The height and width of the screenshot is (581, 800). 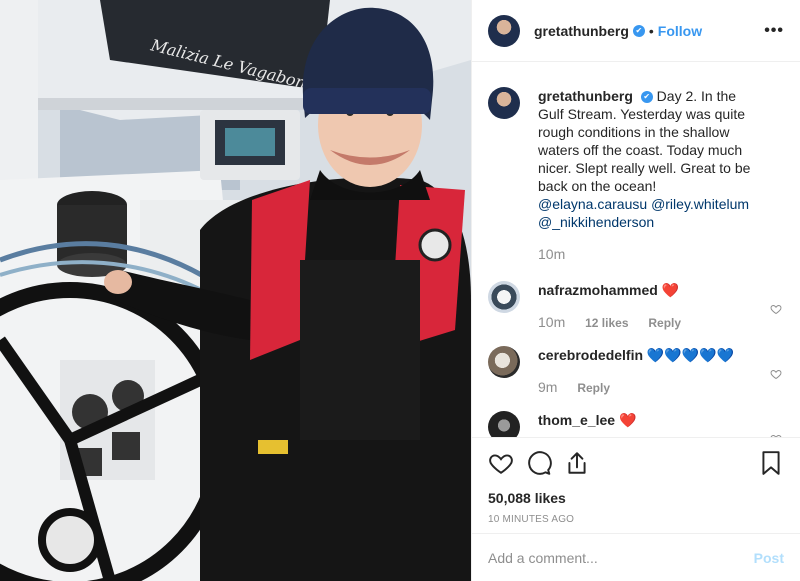 I want to click on caption-time: 10m, so click(x=551, y=254).